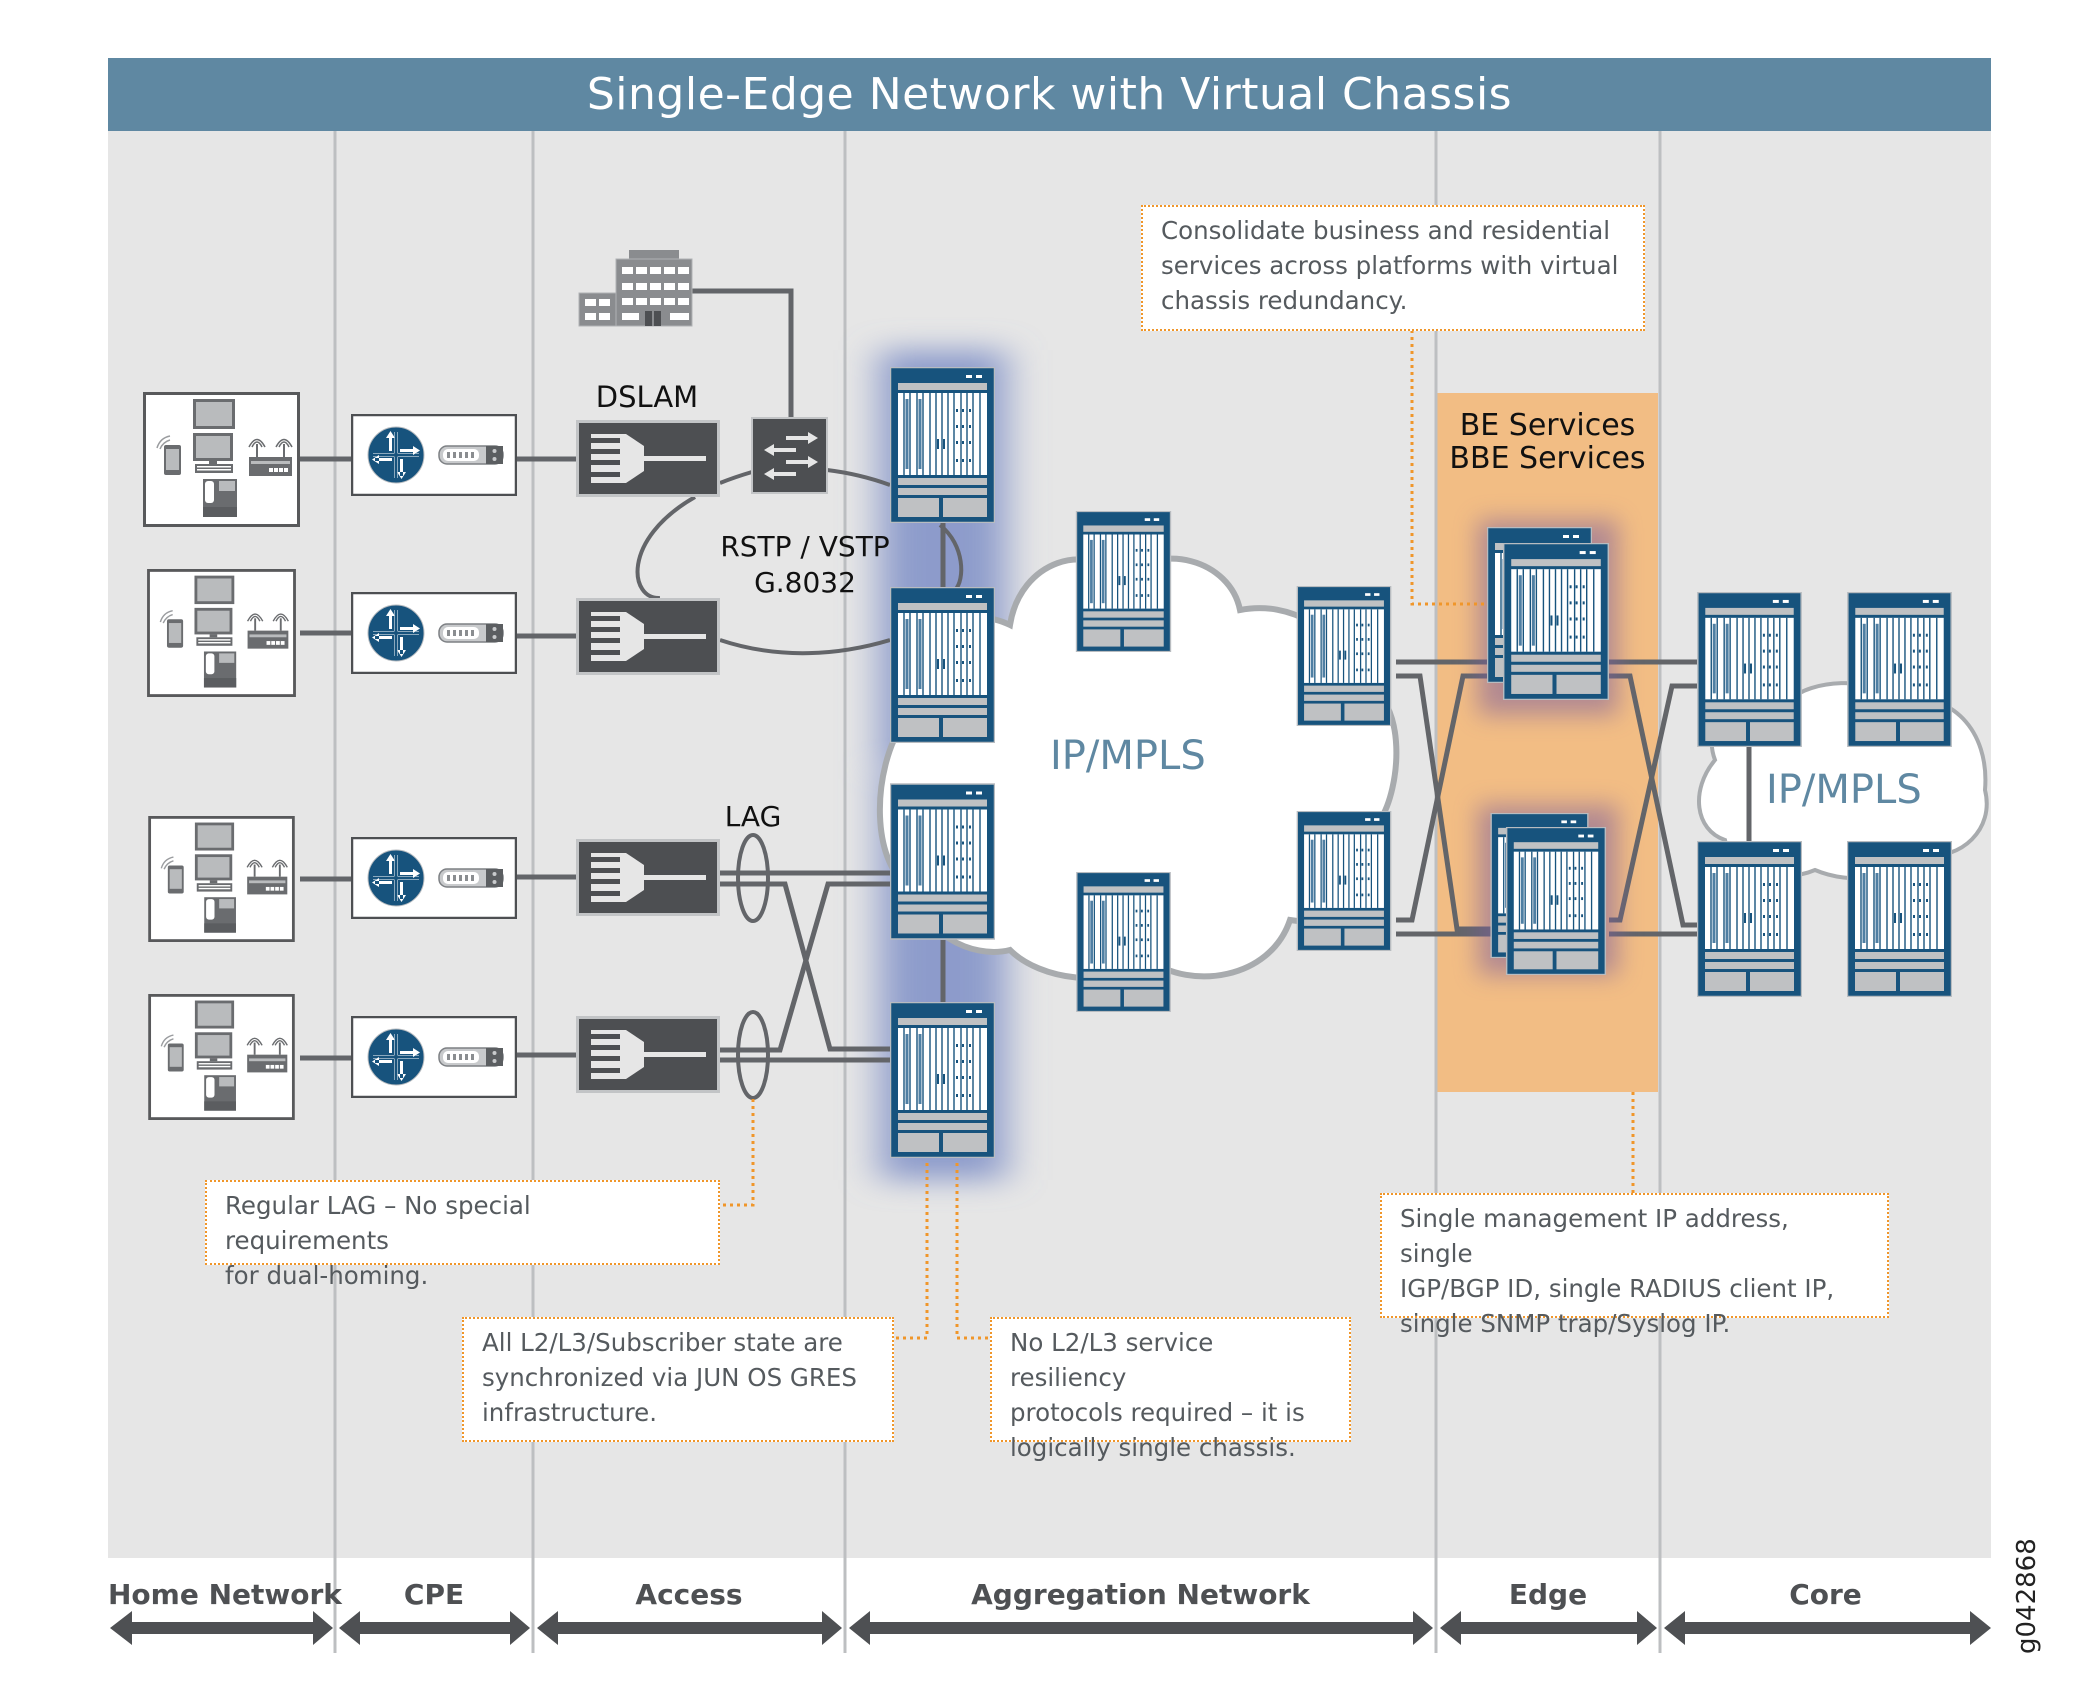 This screenshot has width=2100, height=1702. What do you see at coordinates (1844, 790) in the screenshot?
I see `core-cloud-label: IP/MPLS` at bounding box center [1844, 790].